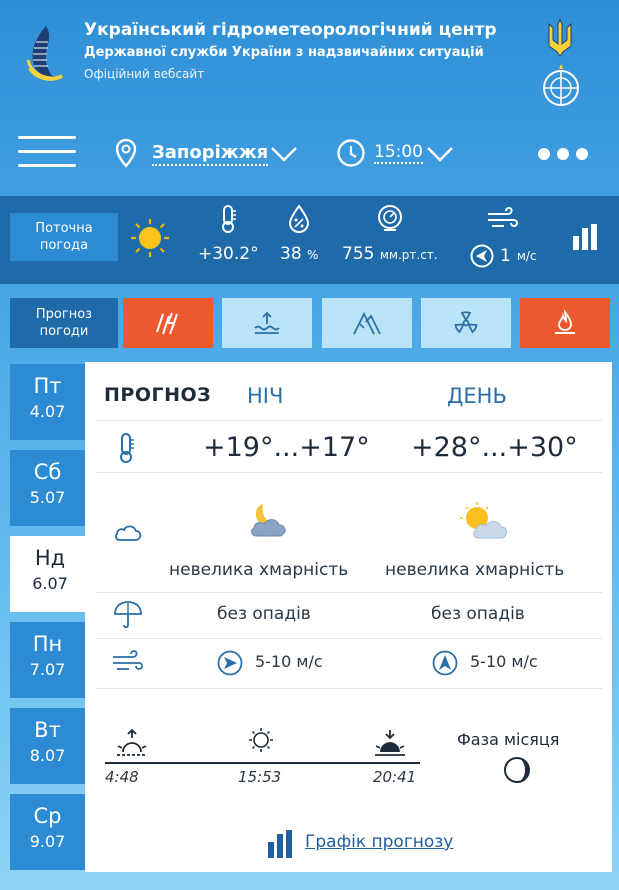 Image resolution: width=619 pixels, height=890 pixels. Describe the element at coordinates (47, 746) in the screenshot. I see `day-tab: Вт 8.07` at that location.